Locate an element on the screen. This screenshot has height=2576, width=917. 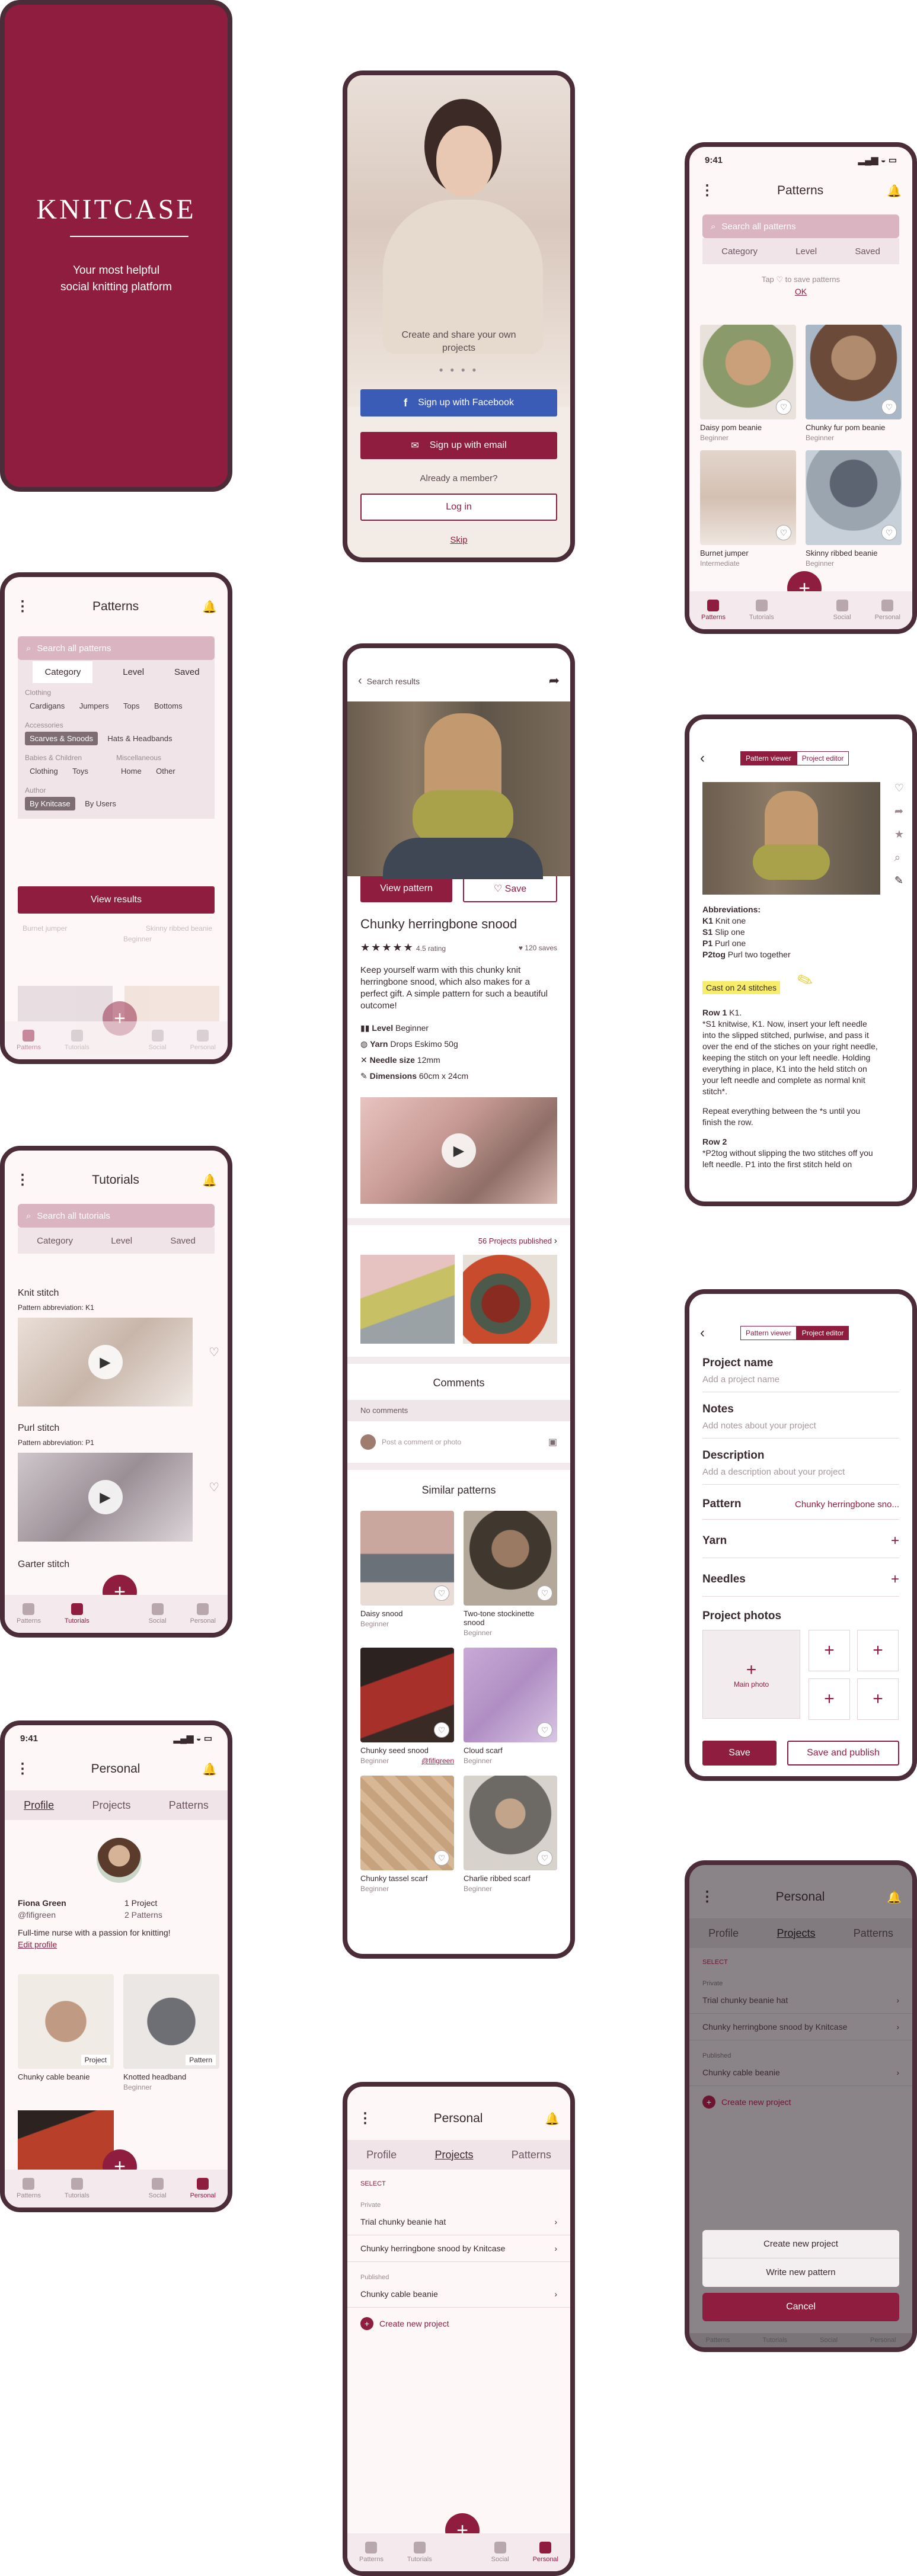
tab-level: Level is located at coordinates (133, 672).